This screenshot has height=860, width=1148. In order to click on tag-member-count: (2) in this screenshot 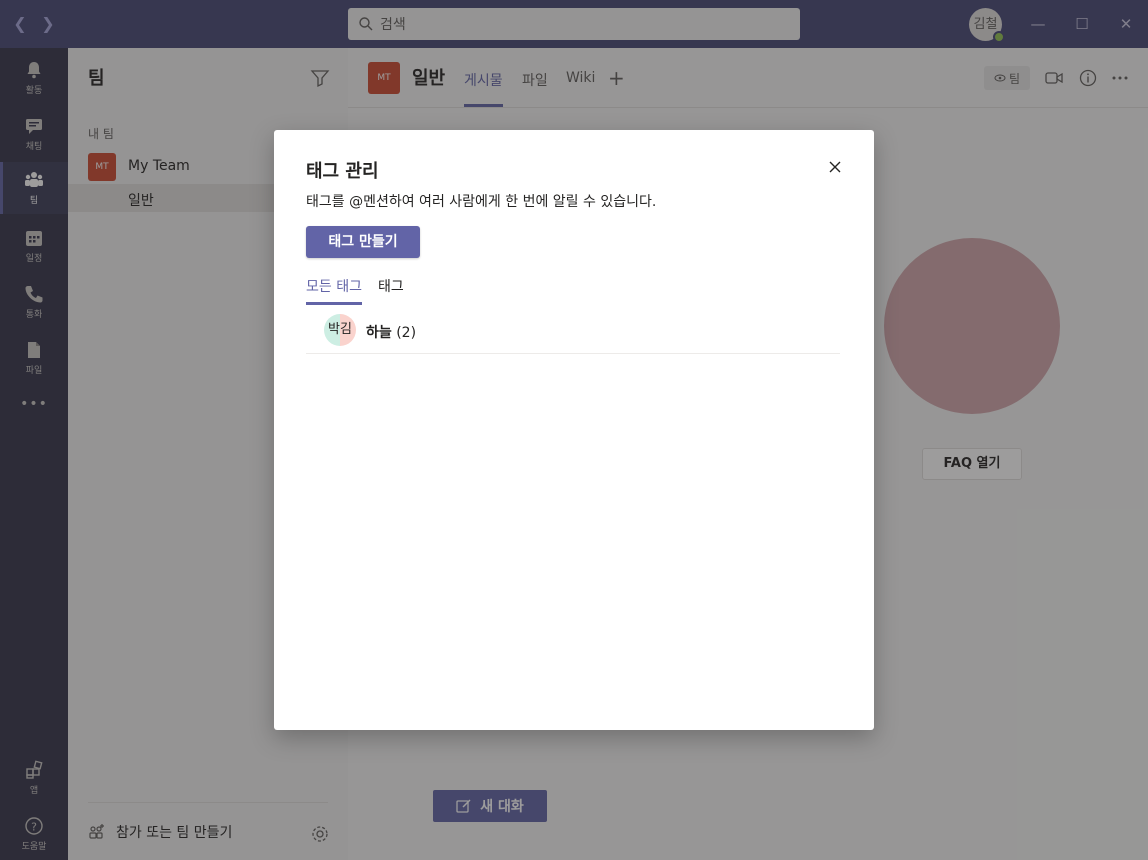, I will do `click(406, 333)`.